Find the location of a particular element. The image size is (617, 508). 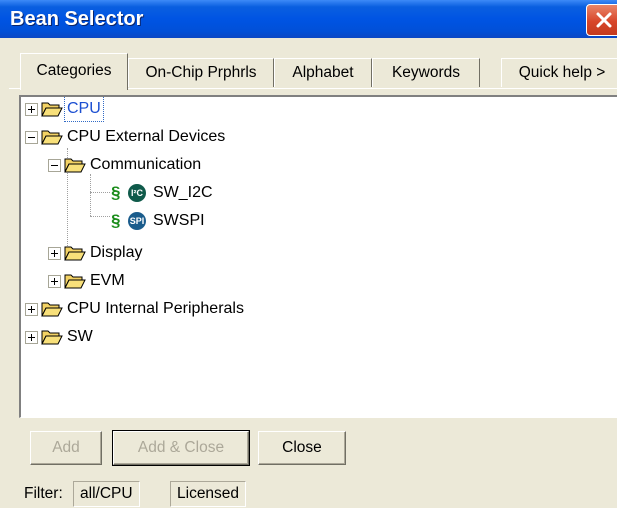

tree-item-cpu-external-devices: CPU External Devices is located at coordinates (221, 137).